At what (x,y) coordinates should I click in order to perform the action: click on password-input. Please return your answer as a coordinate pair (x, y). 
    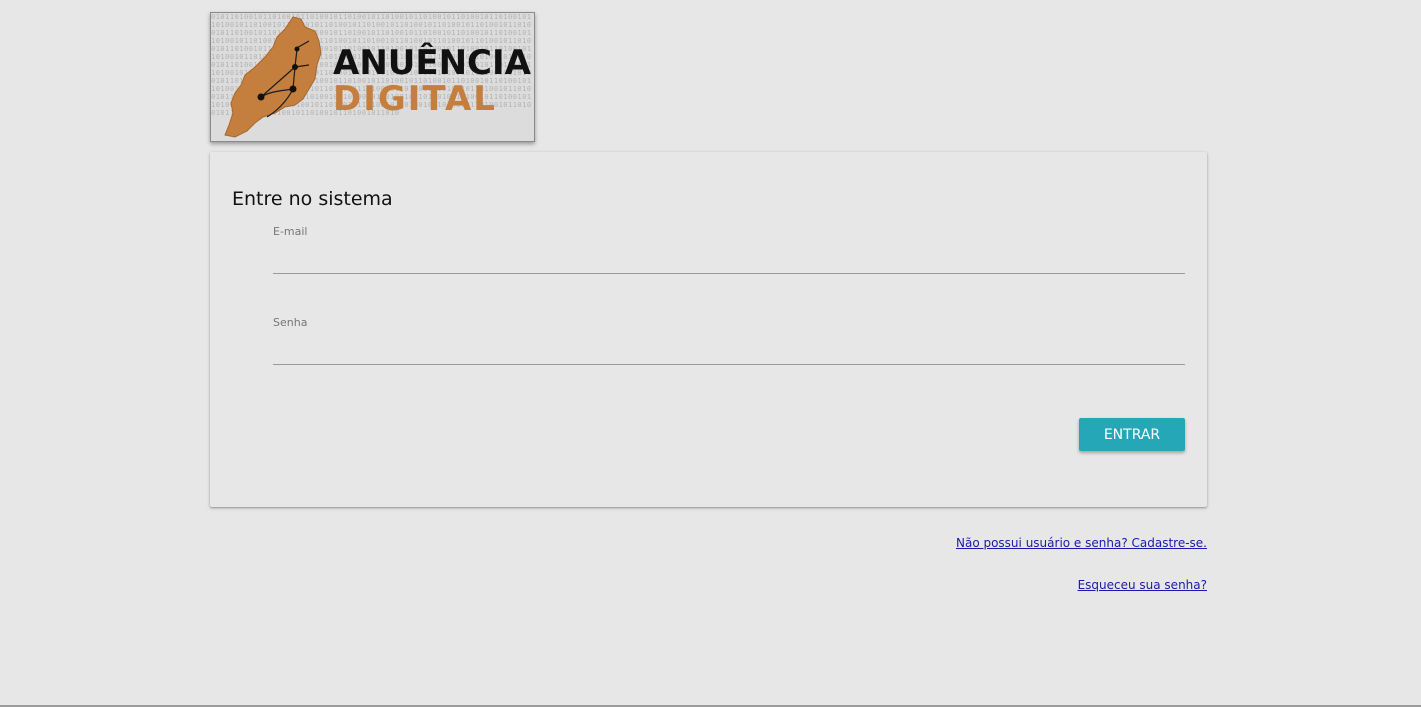
    Looking at the image, I should click on (729, 351).